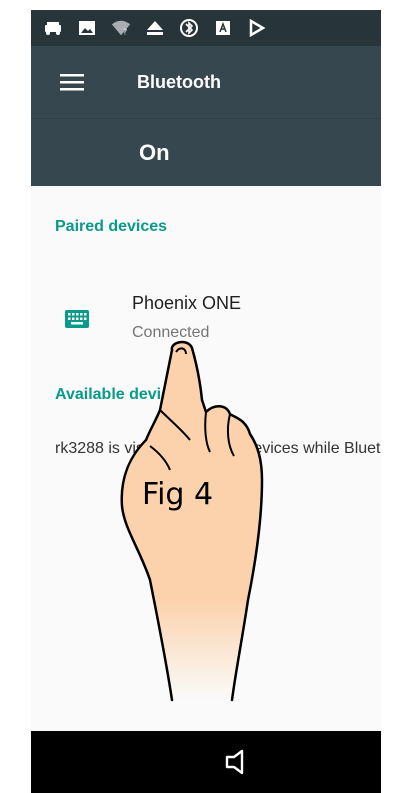 Image resolution: width=394 pixels, height=793 pixels. I want to click on available-devices-header: Available devices, so click(121, 394).